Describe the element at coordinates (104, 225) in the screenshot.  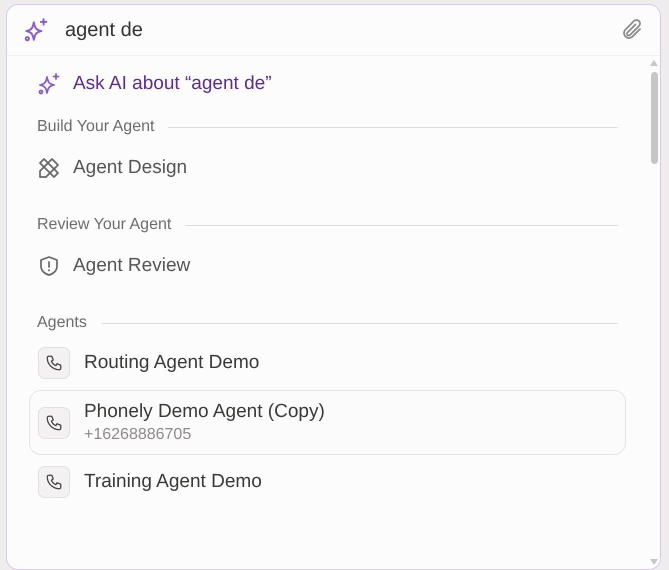
I see `section-header: Review Your Agent` at that location.